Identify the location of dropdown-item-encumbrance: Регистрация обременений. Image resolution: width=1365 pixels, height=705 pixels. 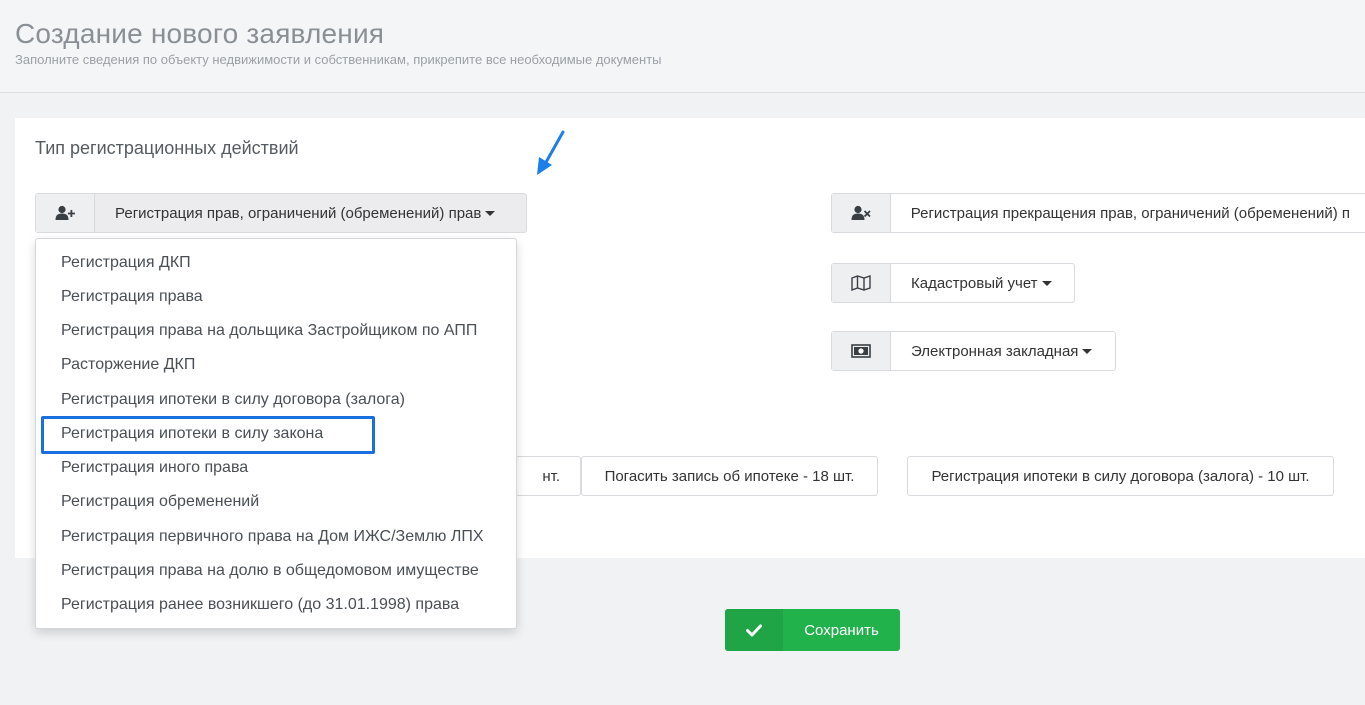
(160, 502).